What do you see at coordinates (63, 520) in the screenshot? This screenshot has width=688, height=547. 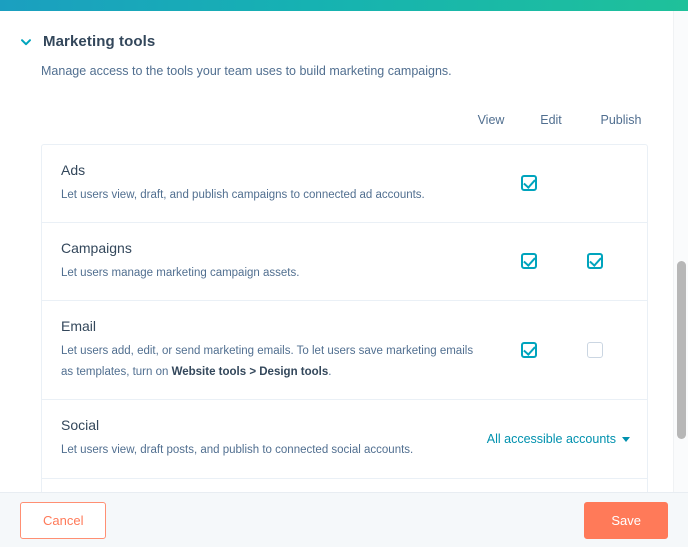 I see `cancel-button: Cancel` at bounding box center [63, 520].